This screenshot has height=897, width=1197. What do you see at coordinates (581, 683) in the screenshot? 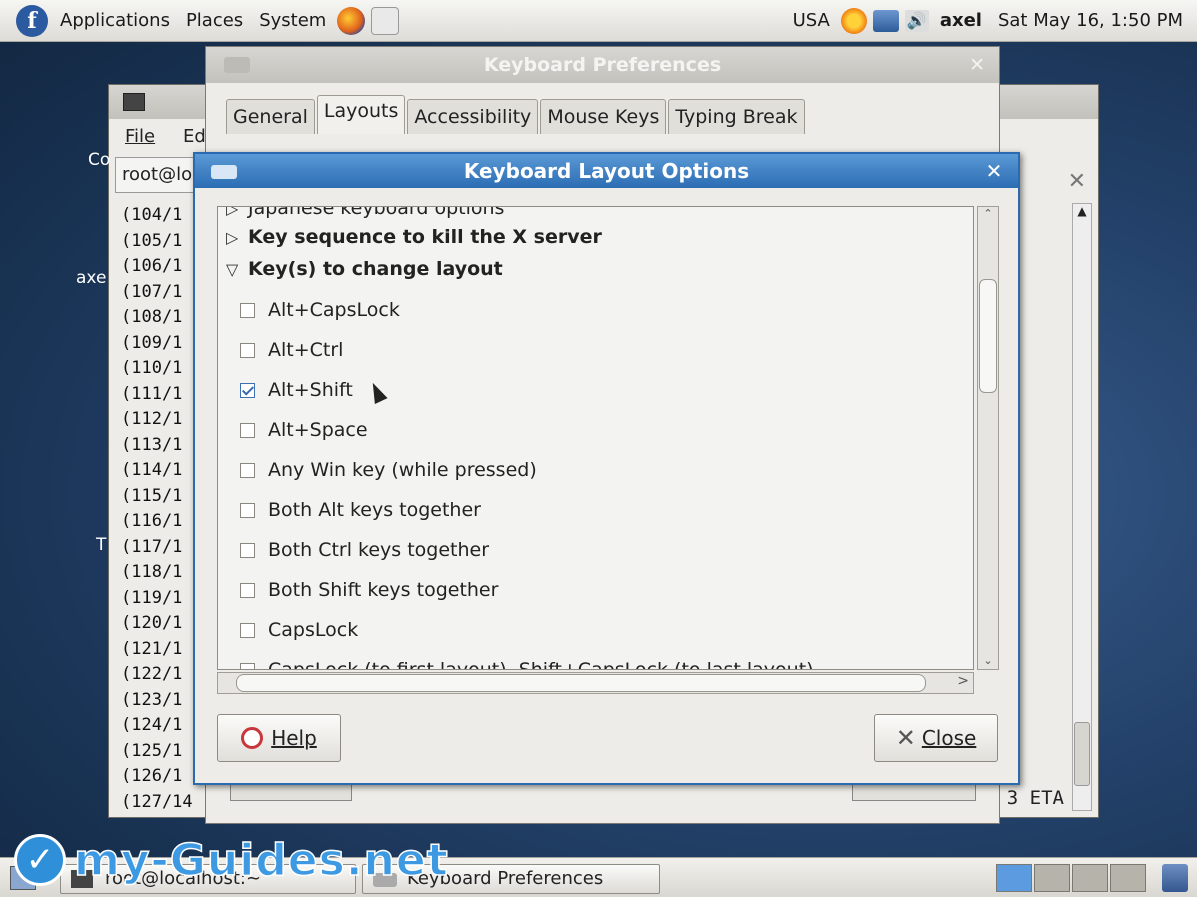
I see `horizontal-scroll-thumb` at bounding box center [581, 683].